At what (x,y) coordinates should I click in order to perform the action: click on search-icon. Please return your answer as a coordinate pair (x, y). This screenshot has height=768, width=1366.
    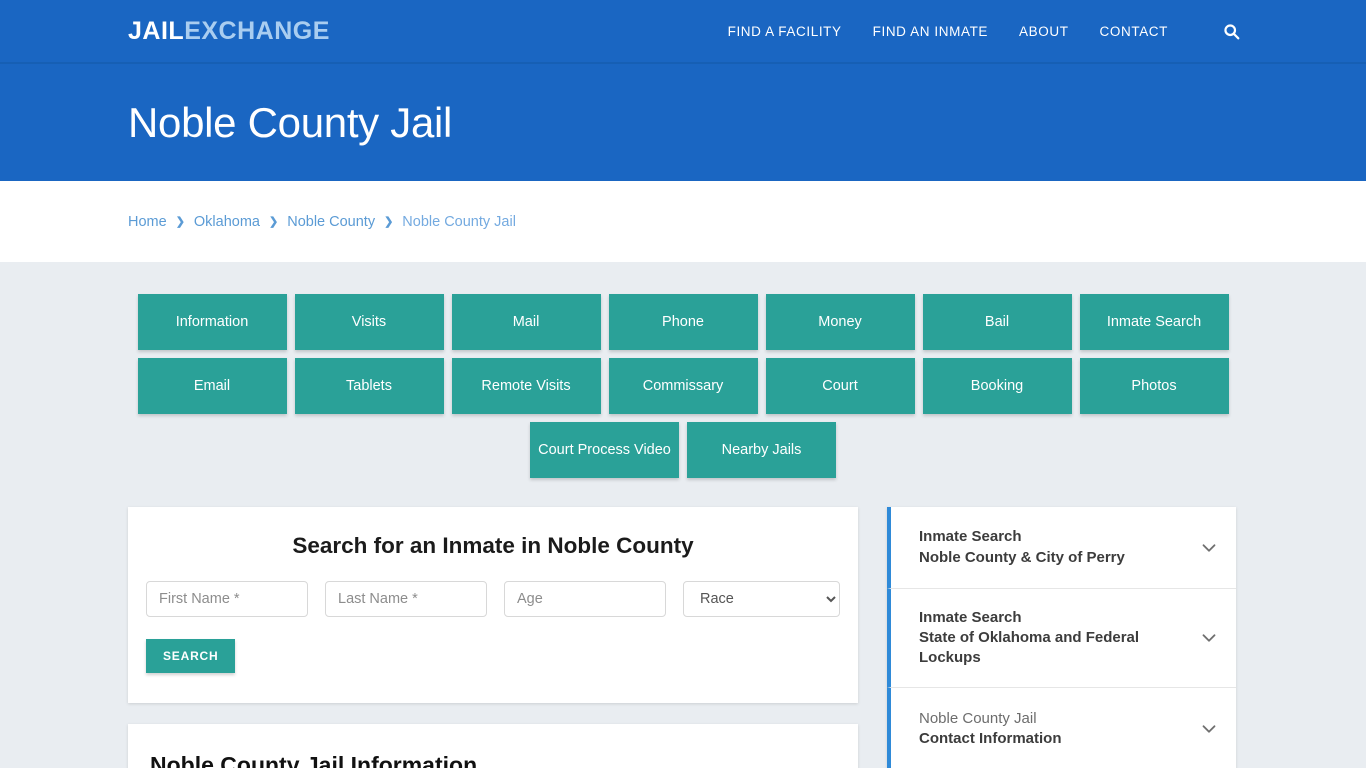
    Looking at the image, I should click on (1231, 31).